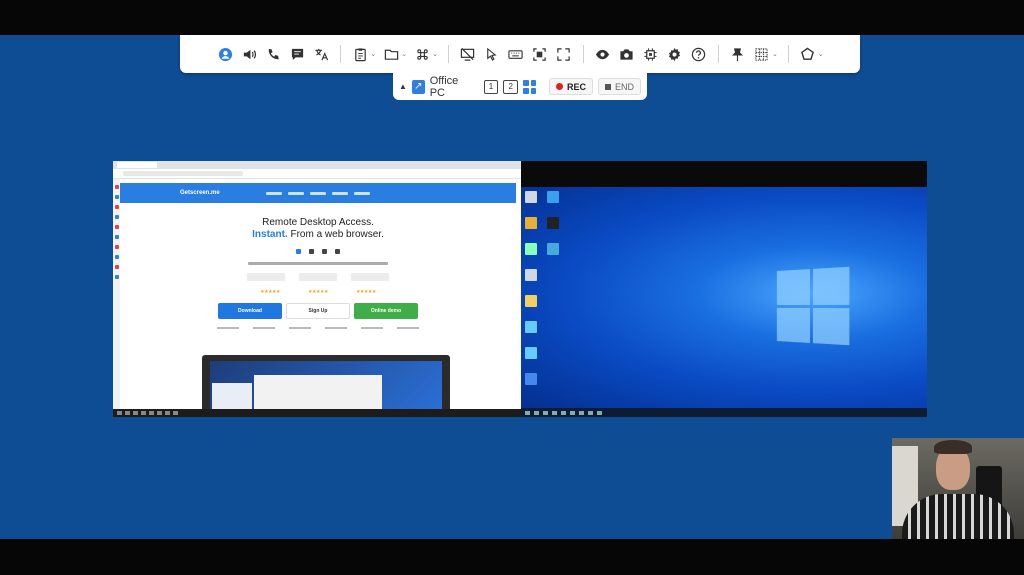 Image resolution: width=1024 pixels, height=575 pixels. Describe the element at coordinates (491, 86) in the screenshot. I see `monitor-1-button: 1` at that location.